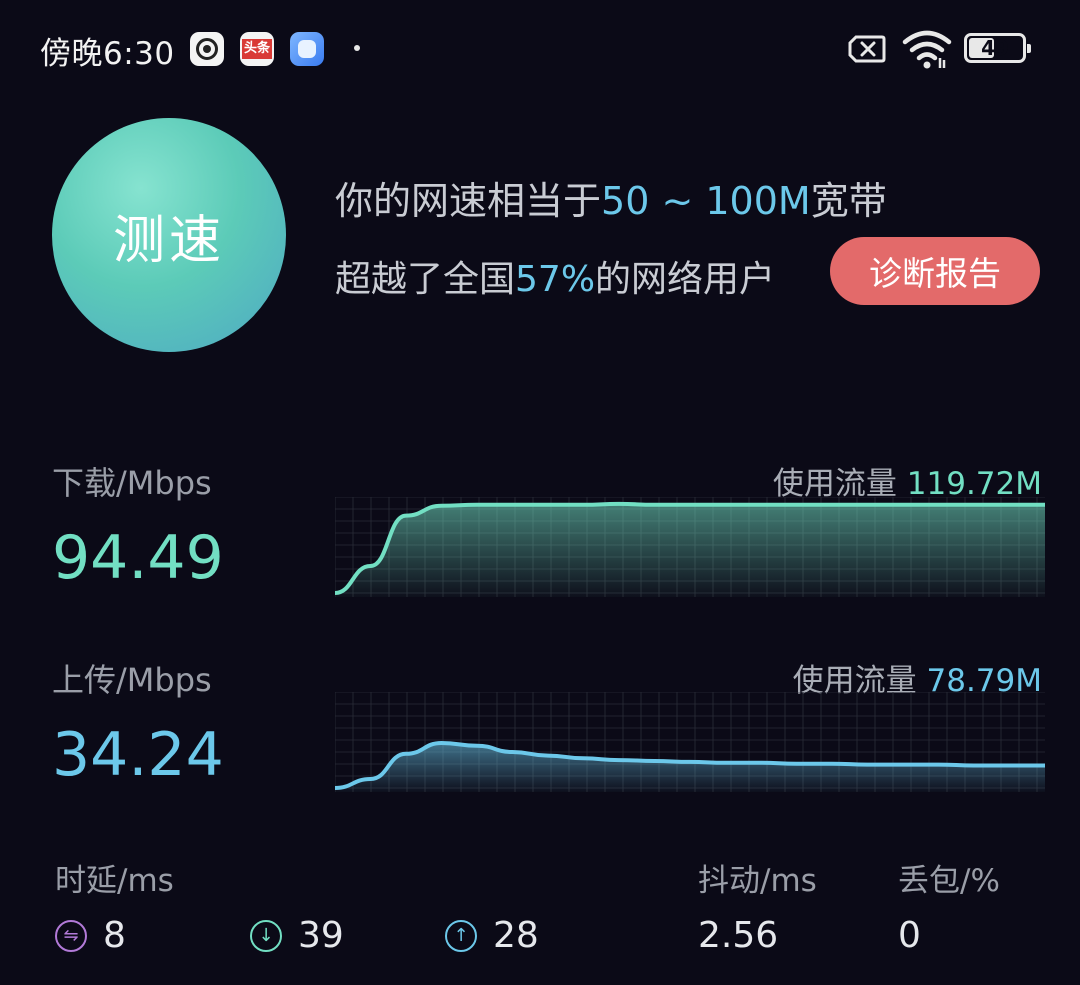 The height and width of the screenshot is (985, 1080). Describe the element at coordinates (909, 935) in the screenshot. I see `packet-loss-value: 0` at that location.